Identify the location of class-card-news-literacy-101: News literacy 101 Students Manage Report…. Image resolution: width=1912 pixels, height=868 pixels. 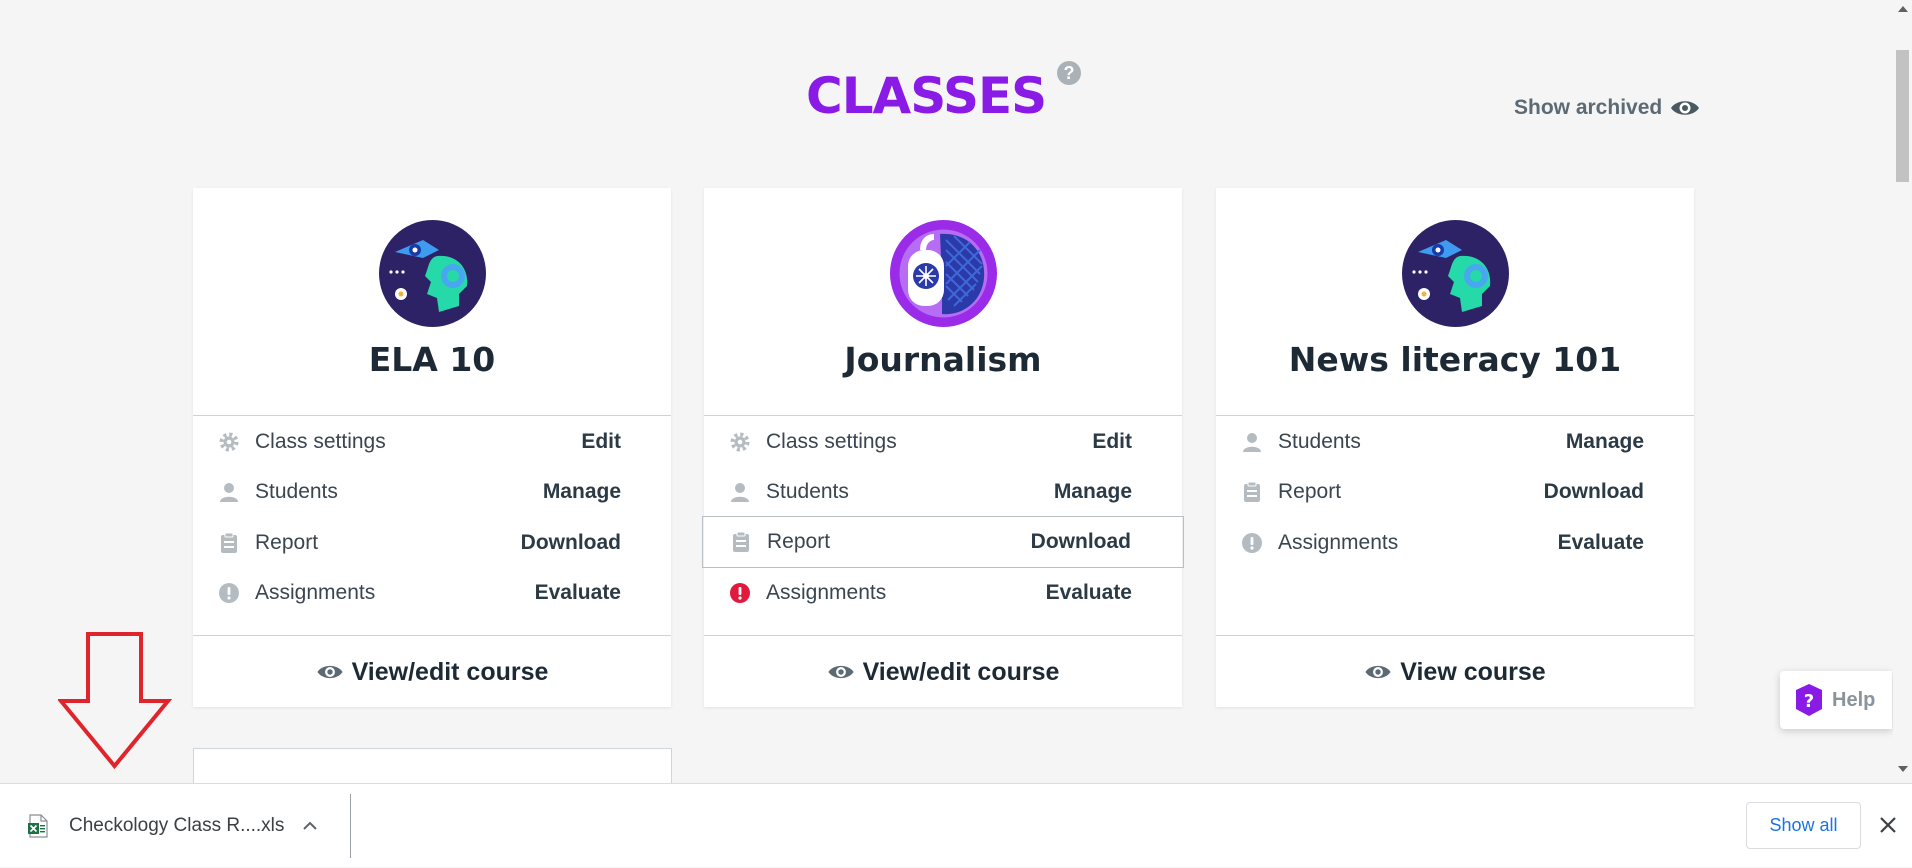
(1455, 447).